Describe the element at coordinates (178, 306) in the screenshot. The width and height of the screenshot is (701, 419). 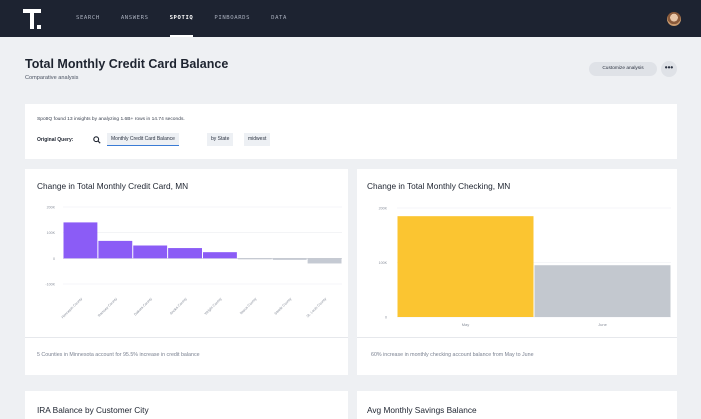
I see `x-tick-label: Anoka County` at that location.